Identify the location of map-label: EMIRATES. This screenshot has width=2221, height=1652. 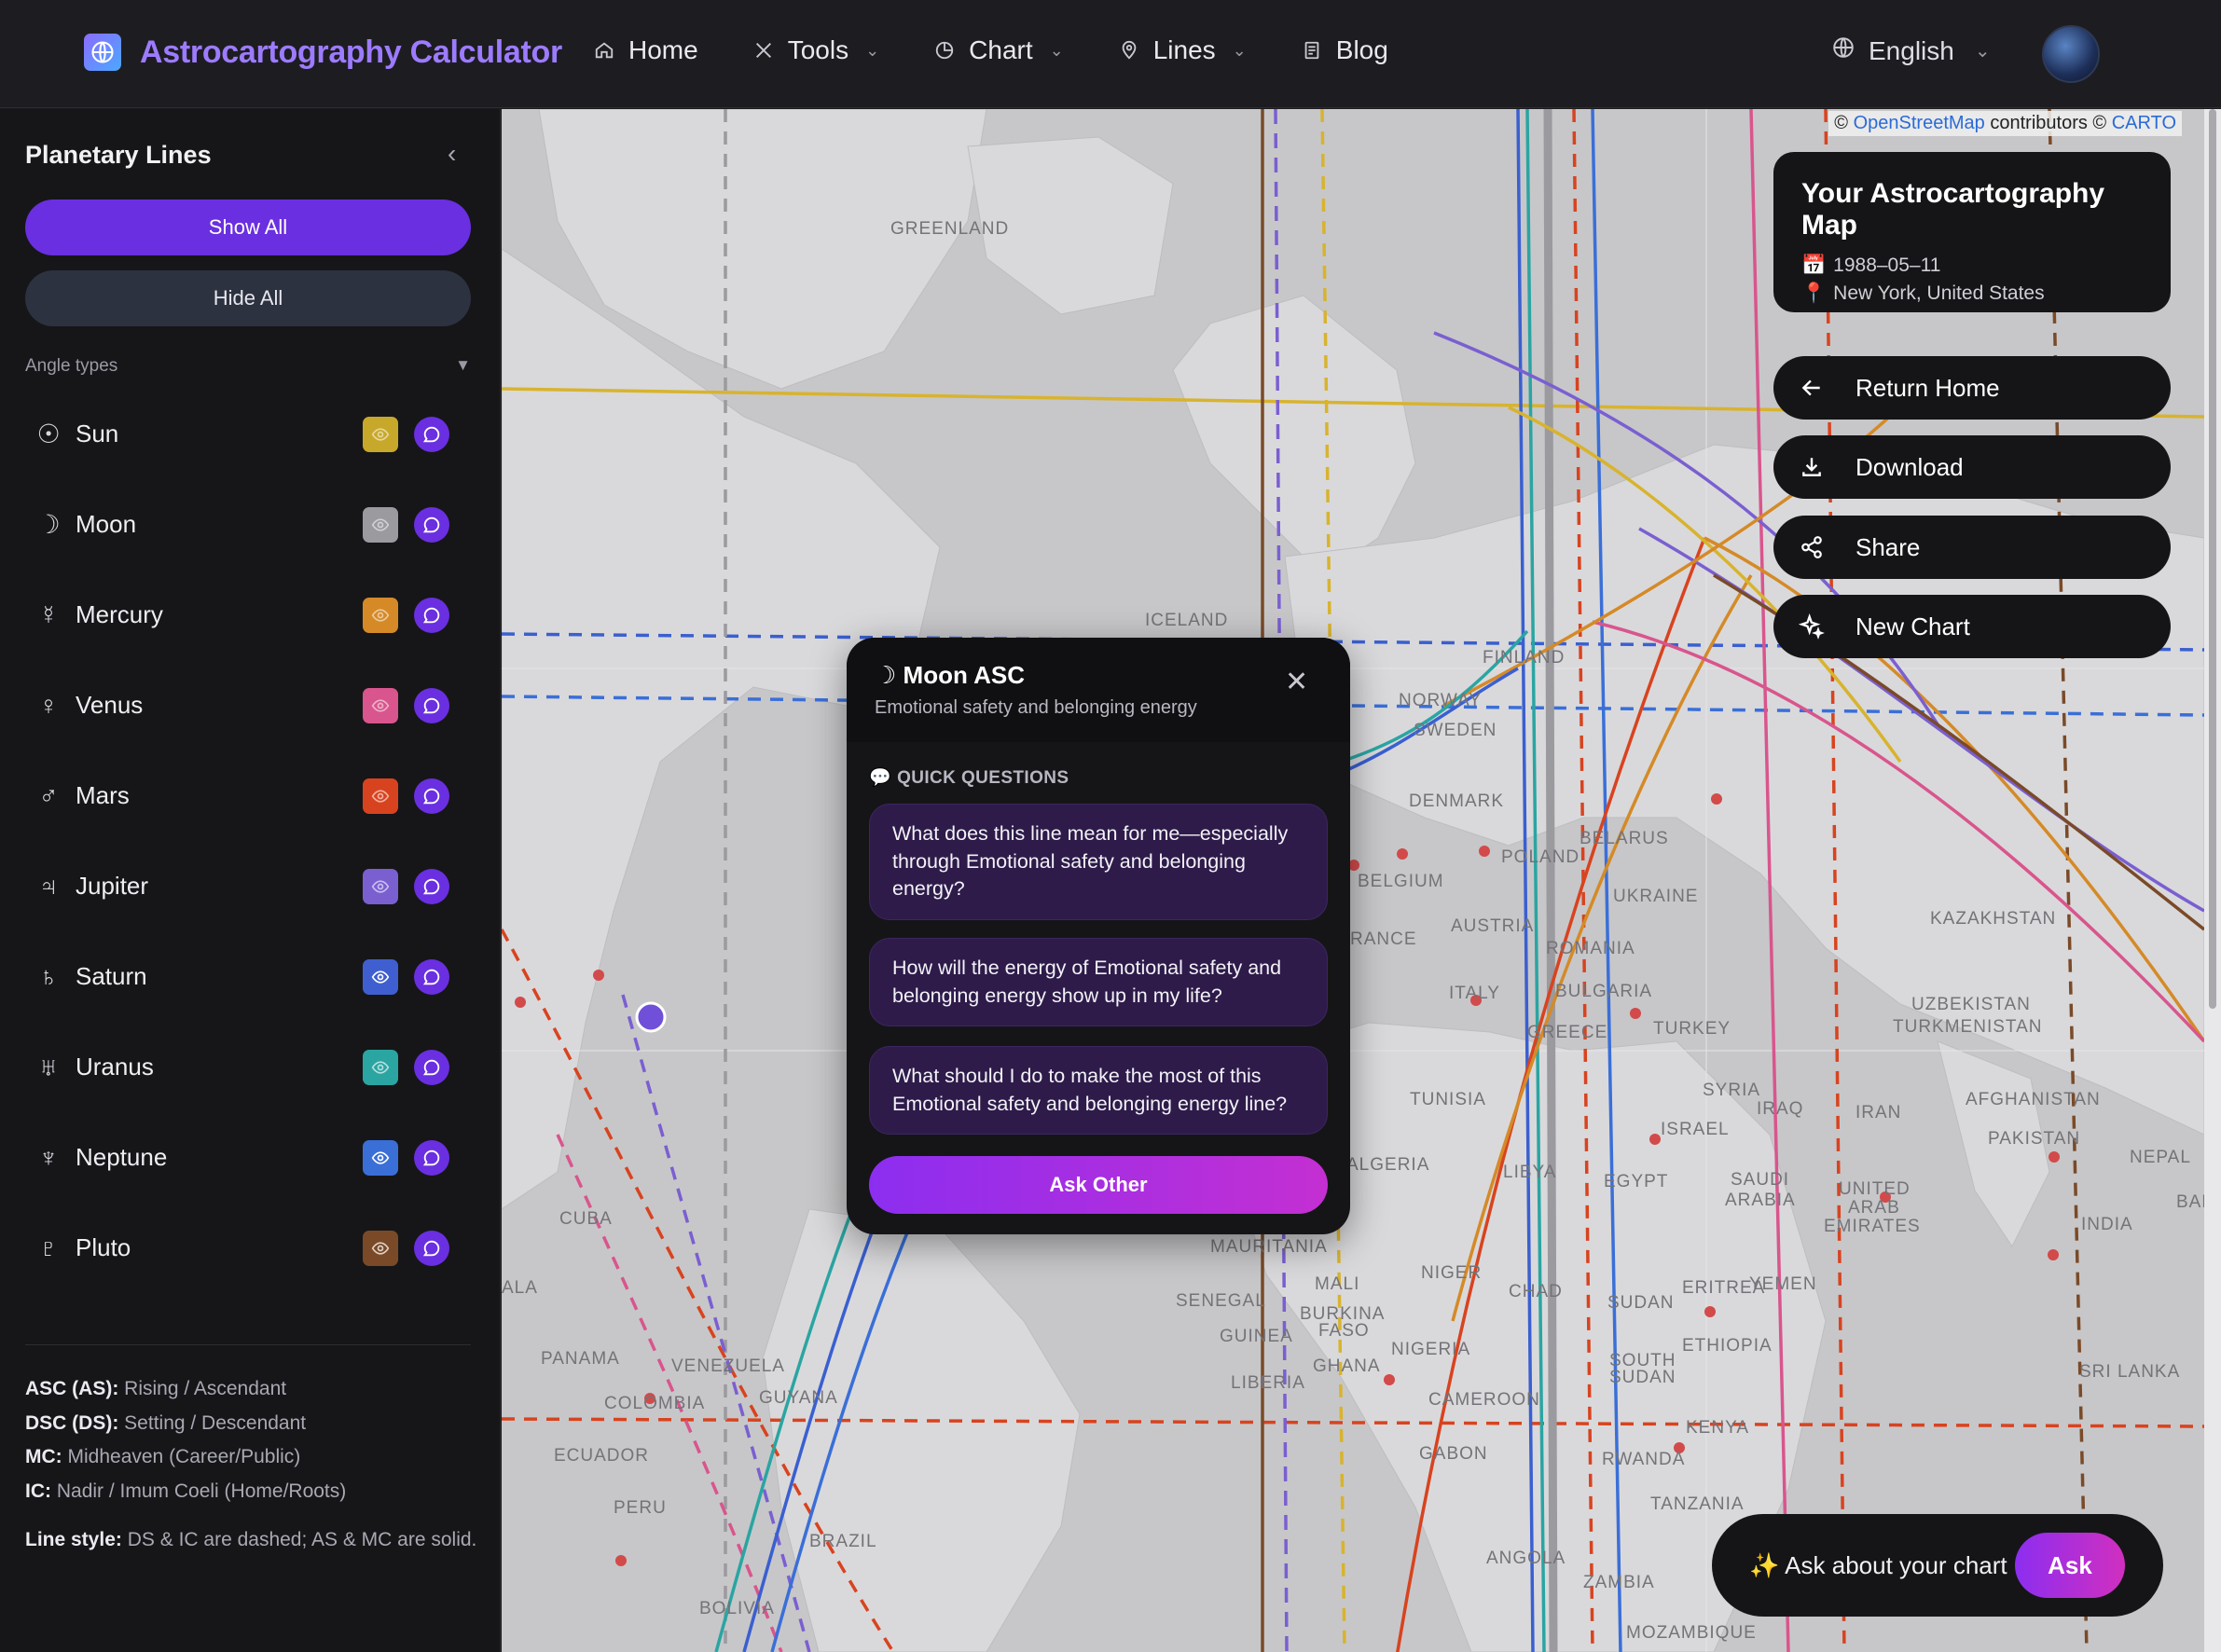
(1872, 1226).